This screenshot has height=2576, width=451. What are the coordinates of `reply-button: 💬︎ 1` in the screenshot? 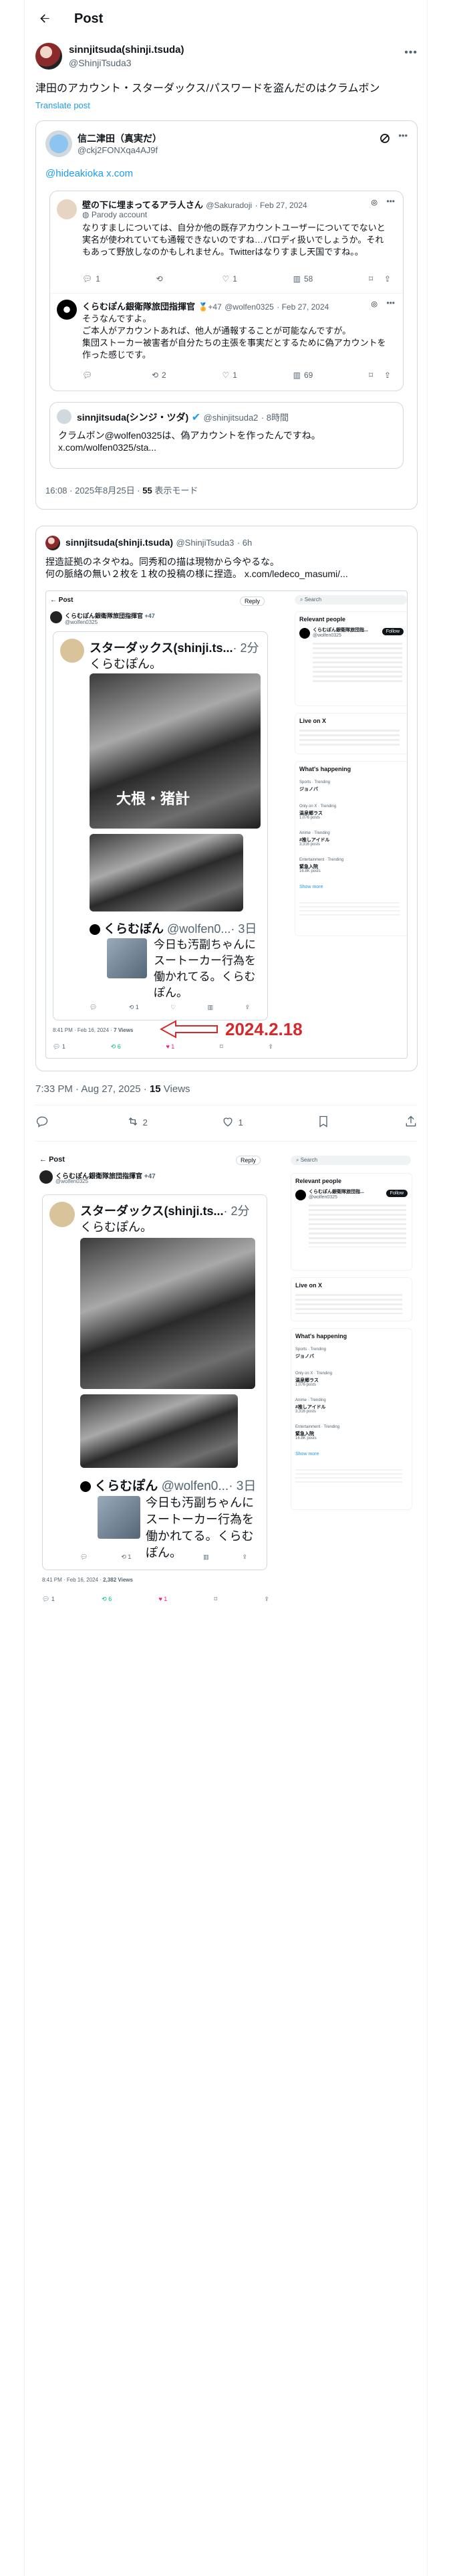 It's located at (91, 279).